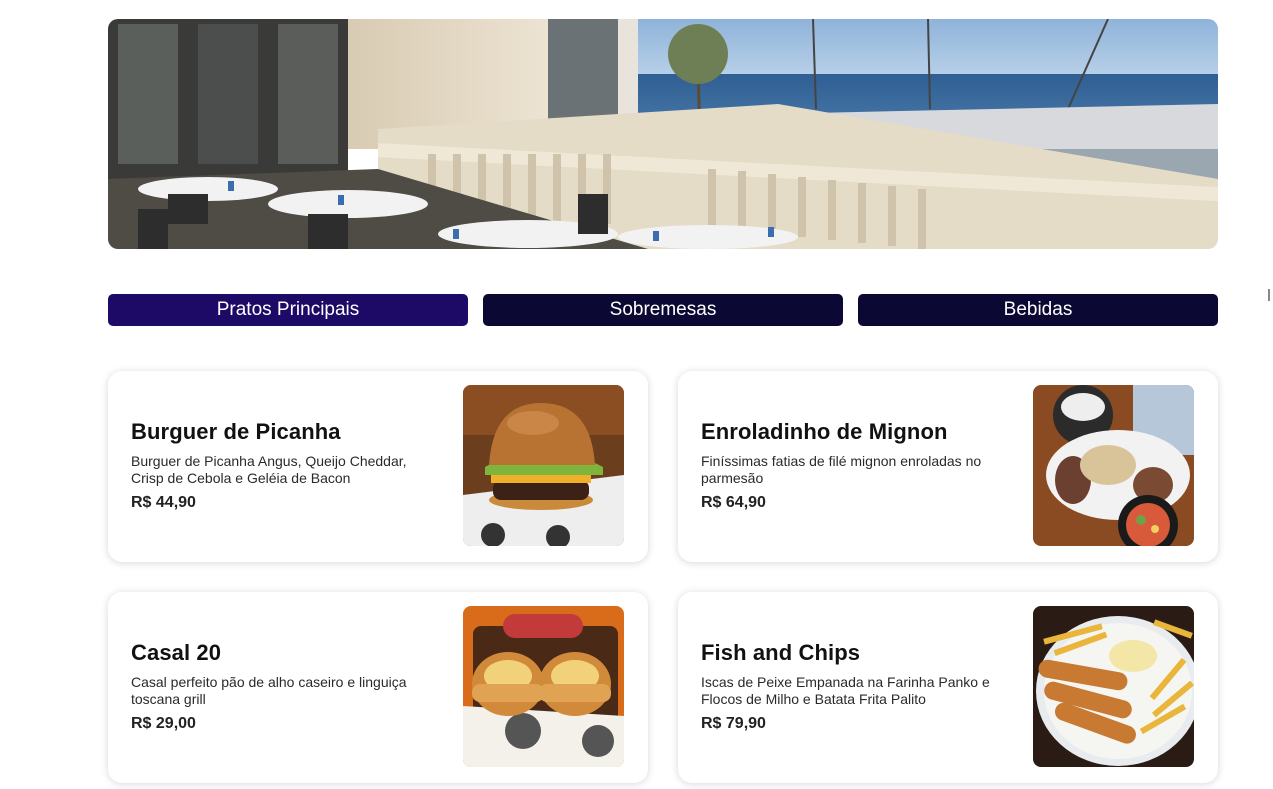  I want to click on tab-label: Sobremesas, so click(663, 309).